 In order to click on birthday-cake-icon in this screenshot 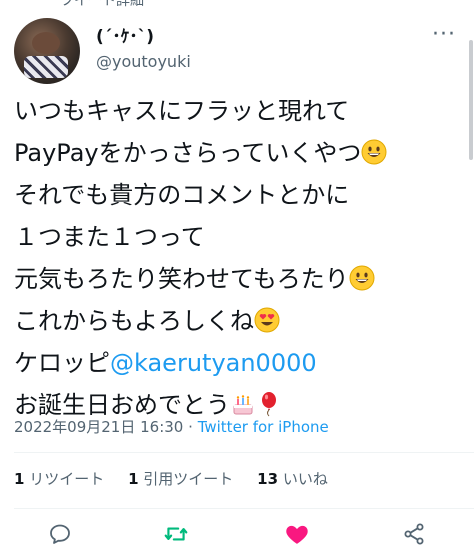, I will do `click(243, 401)`.